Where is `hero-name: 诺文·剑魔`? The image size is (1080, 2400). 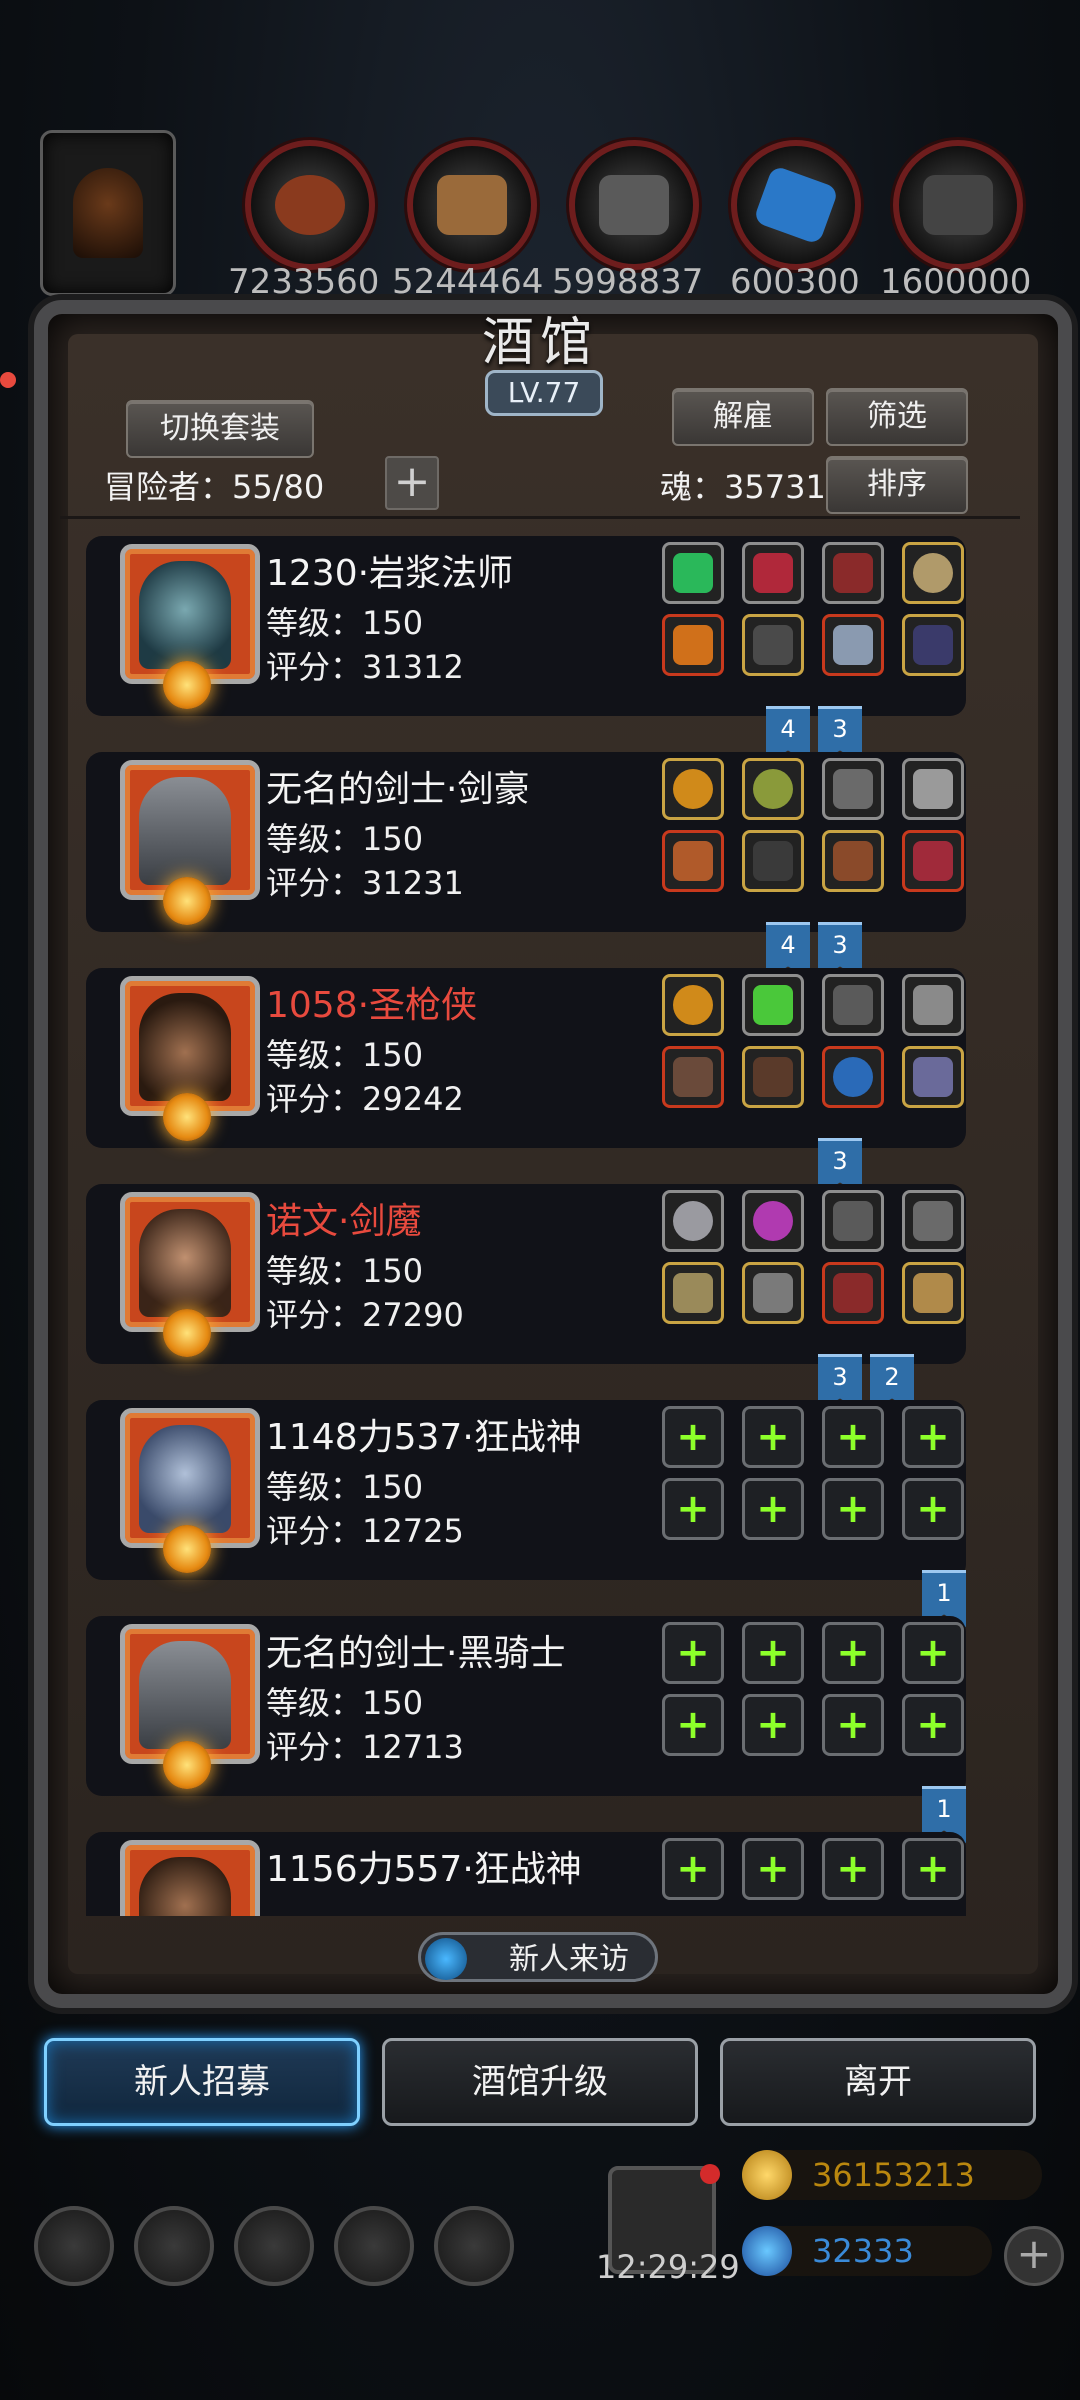
hero-name: 诺文·剑魔 is located at coordinates (344, 1221).